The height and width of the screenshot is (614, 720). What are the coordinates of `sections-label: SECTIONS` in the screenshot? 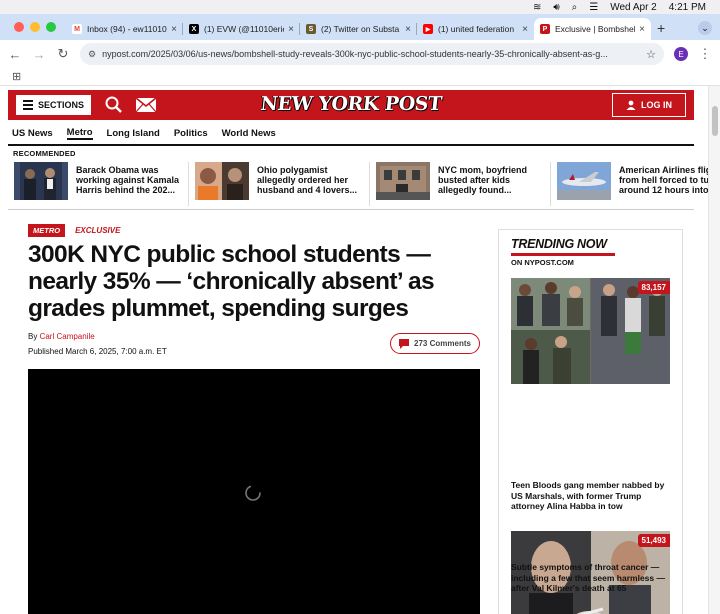 It's located at (61, 105).